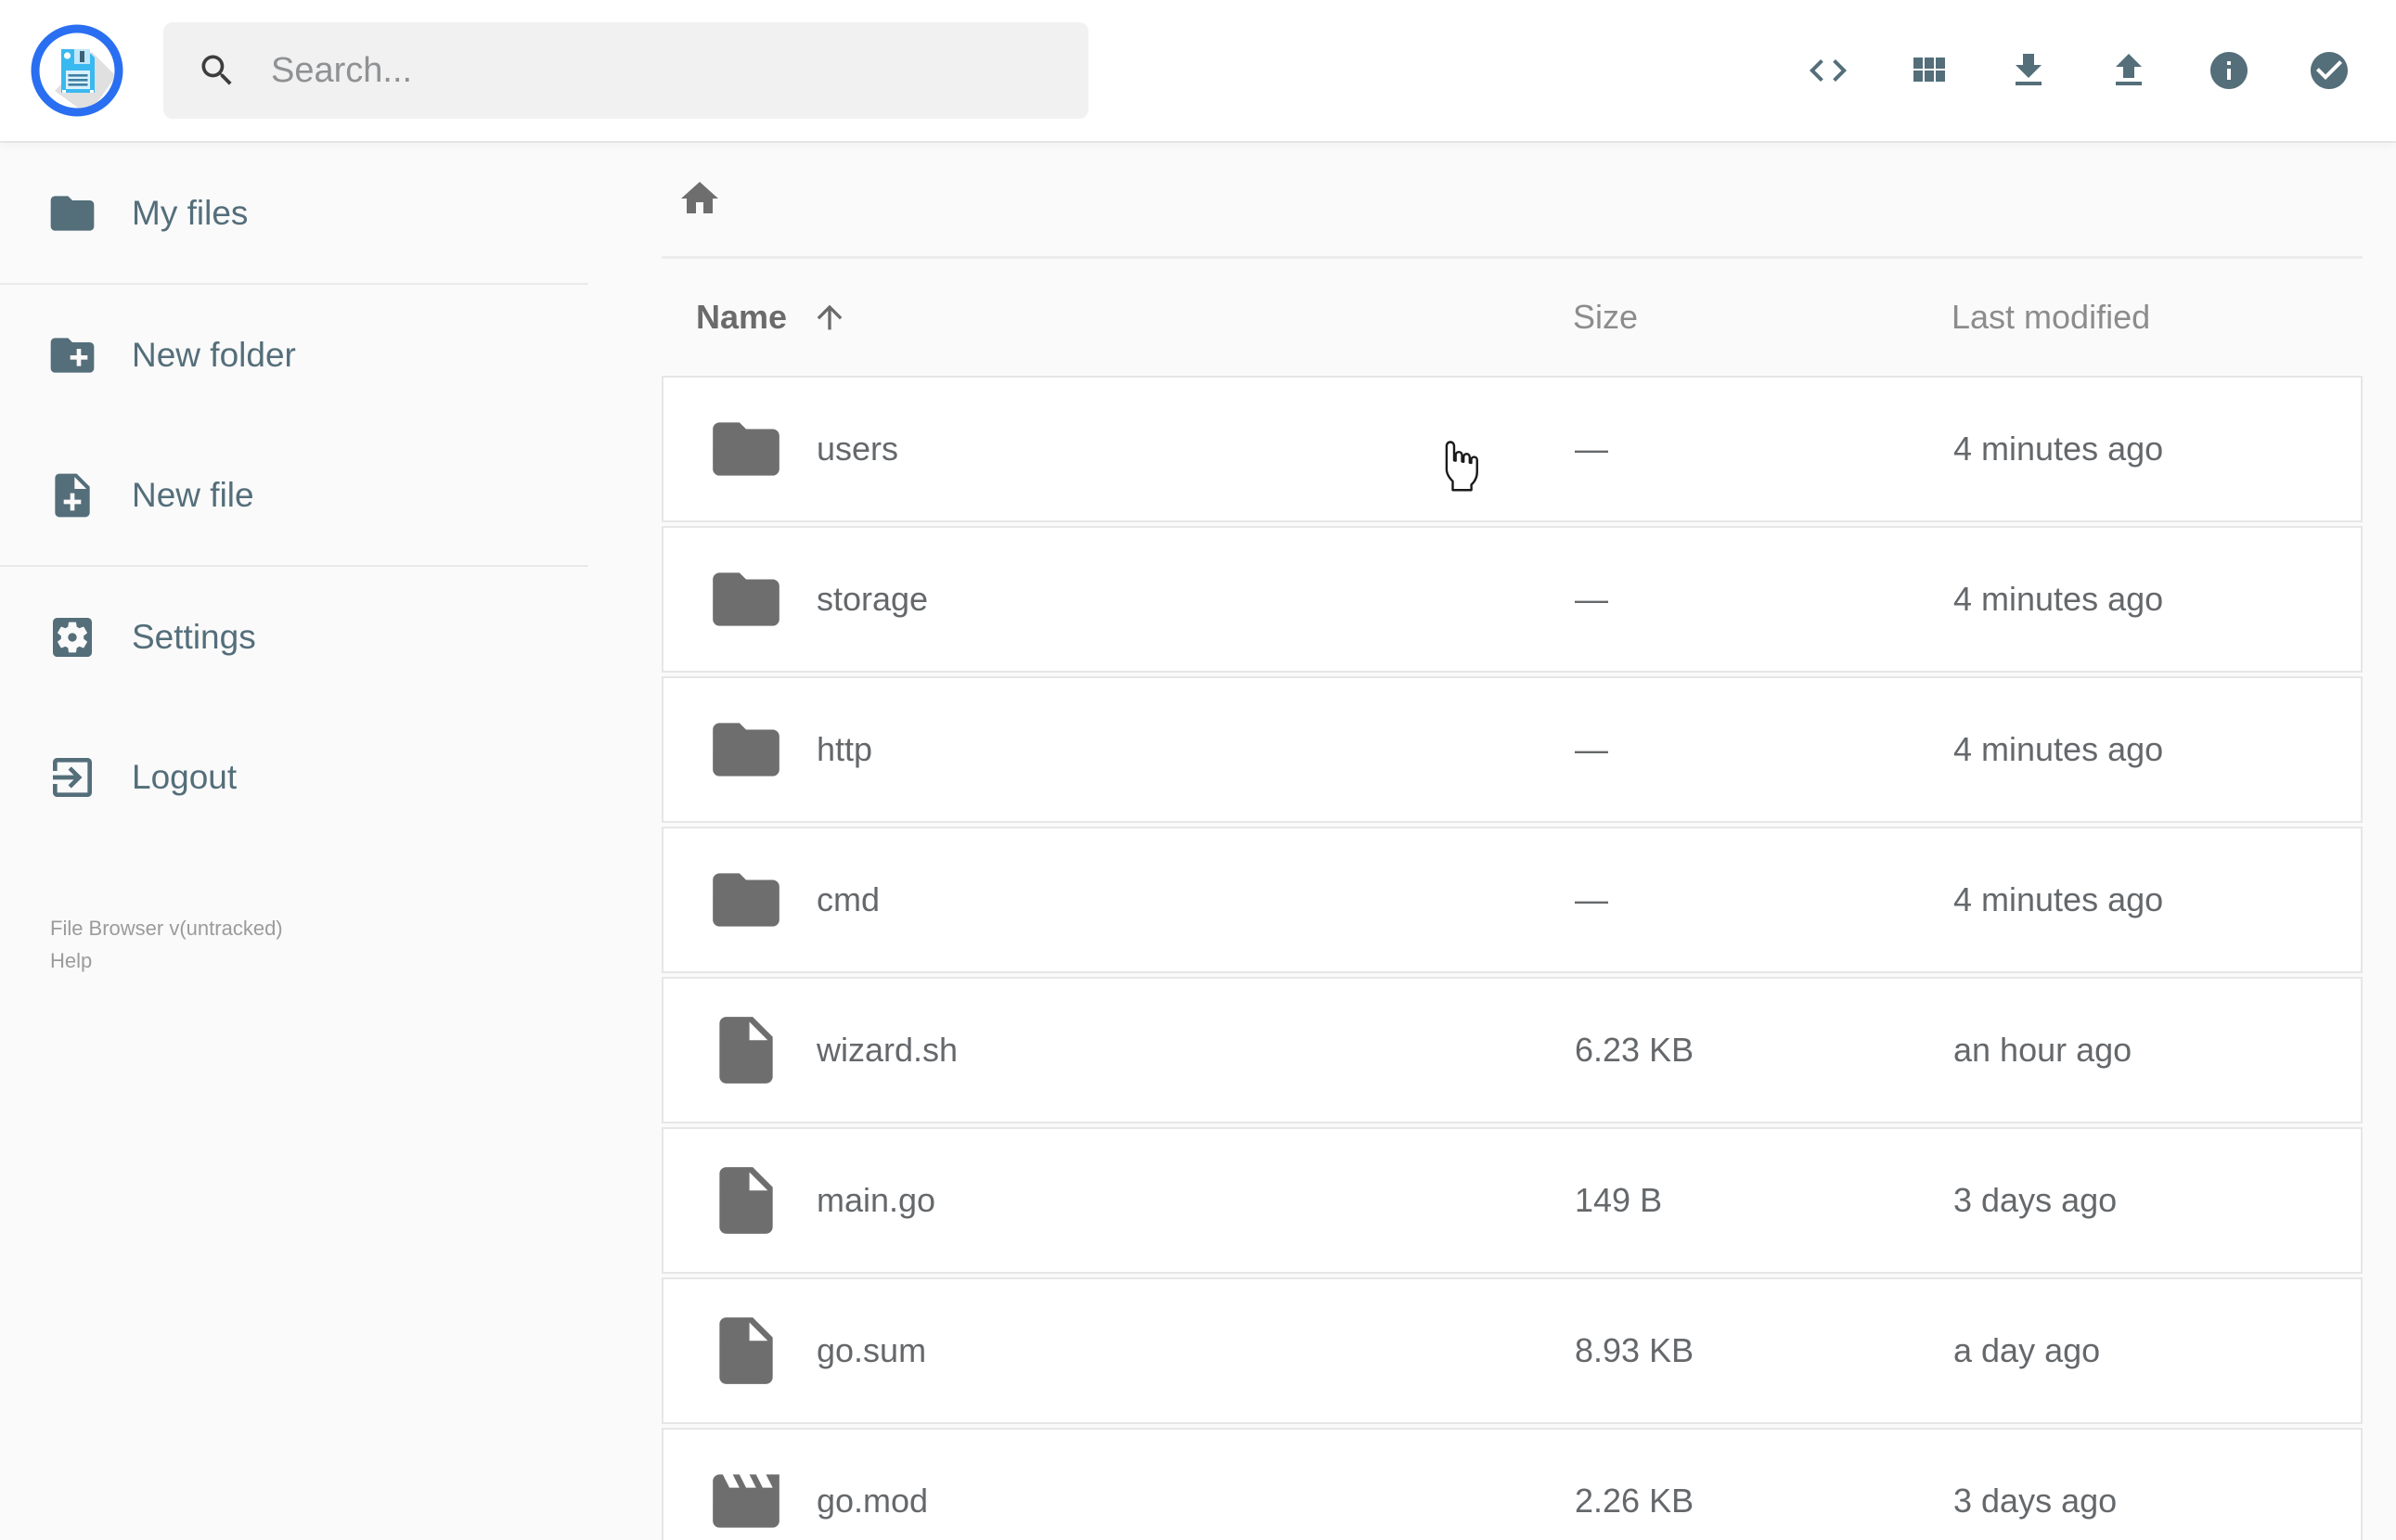  I want to click on home-icon, so click(699, 198).